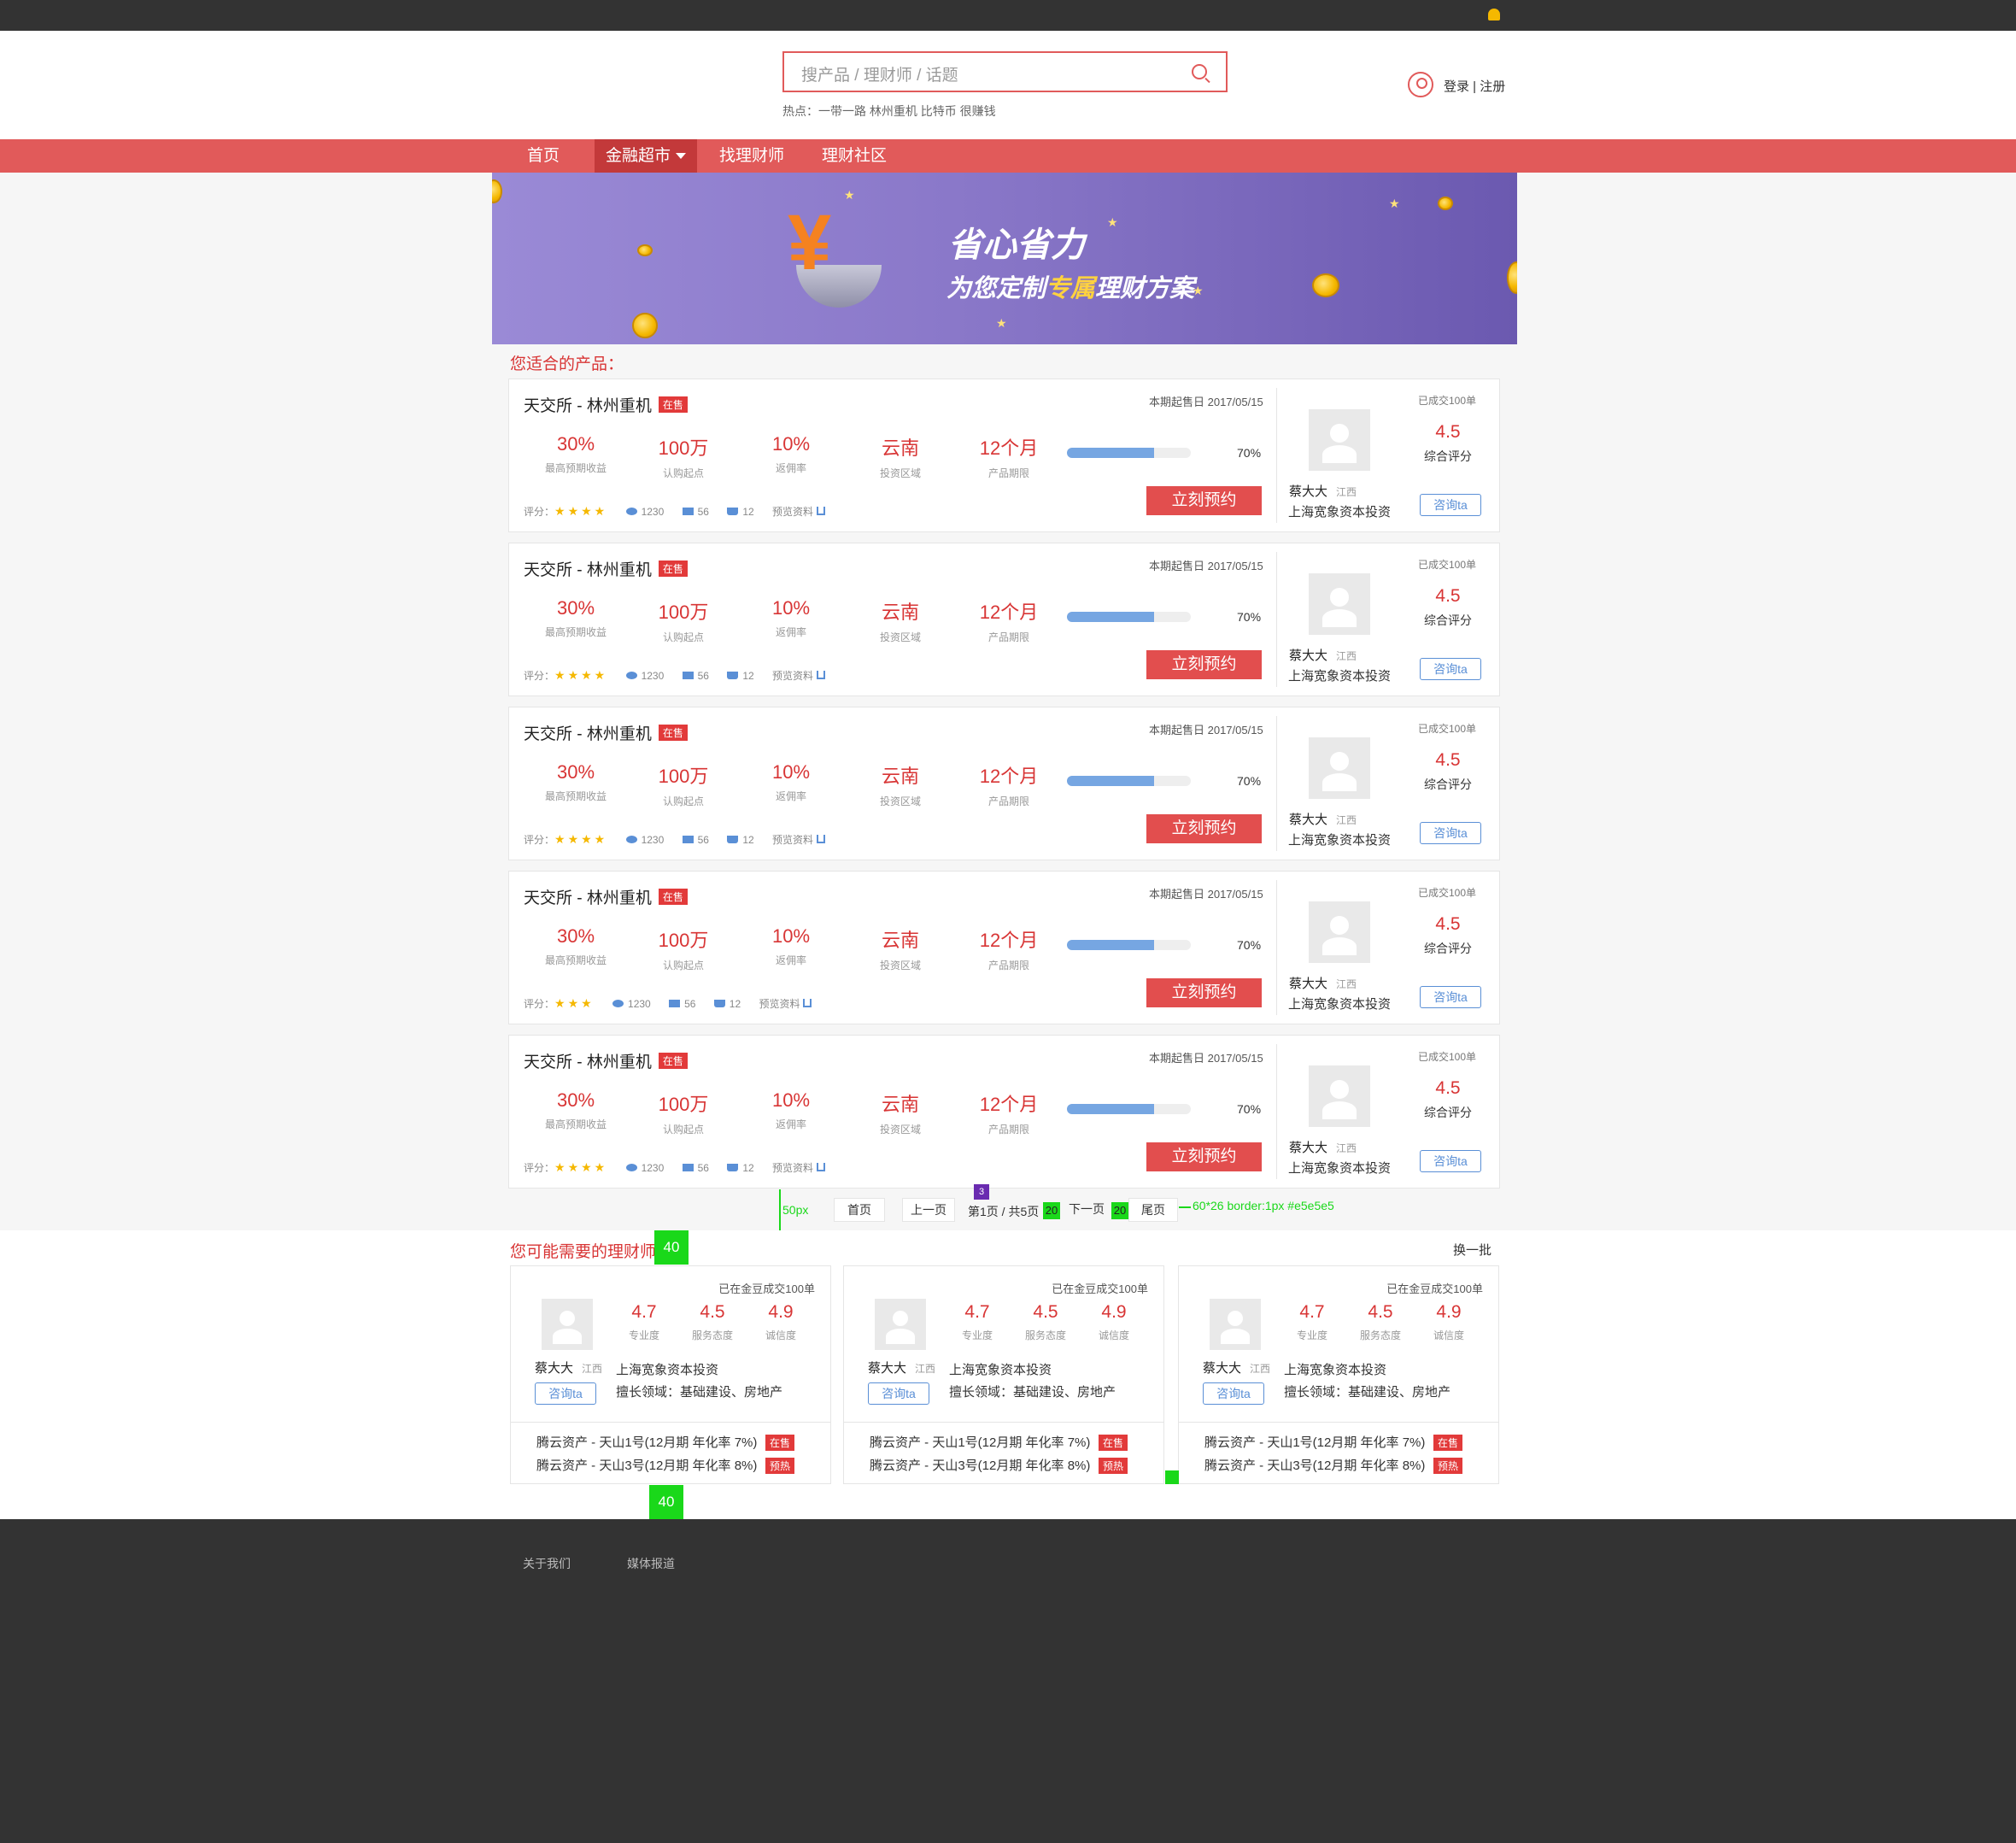 This screenshot has height=1843, width=2016. I want to click on promo-banner: ★ ★ ★ ★ ★ ¥ 省心省力 为您定制专属理财方案, so click(1004, 258).